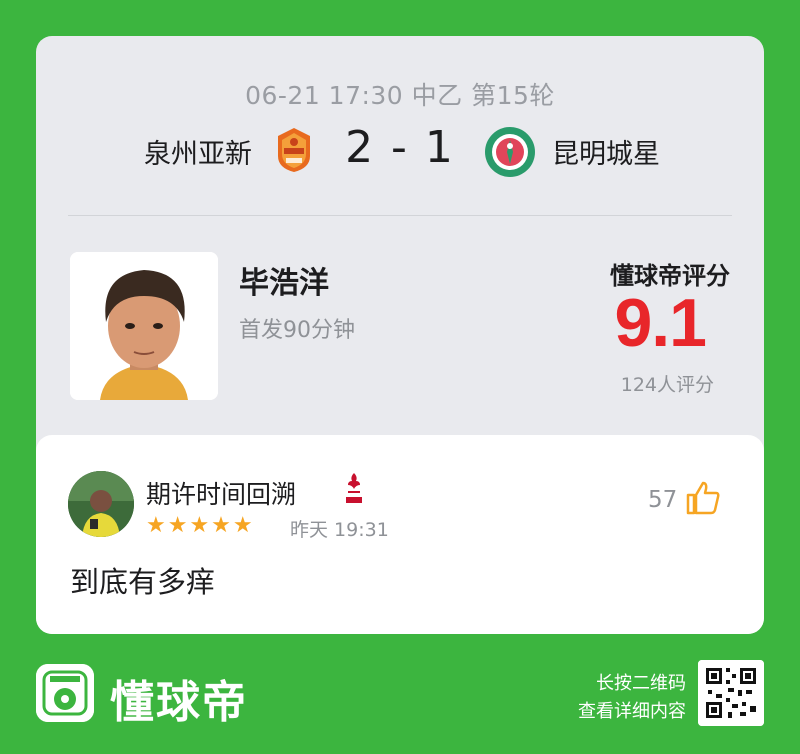 This screenshot has width=800, height=754. What do you see at coordinates (731, 693) in the screenshot?
I see `qr-code` at bounding box center [731, 693].